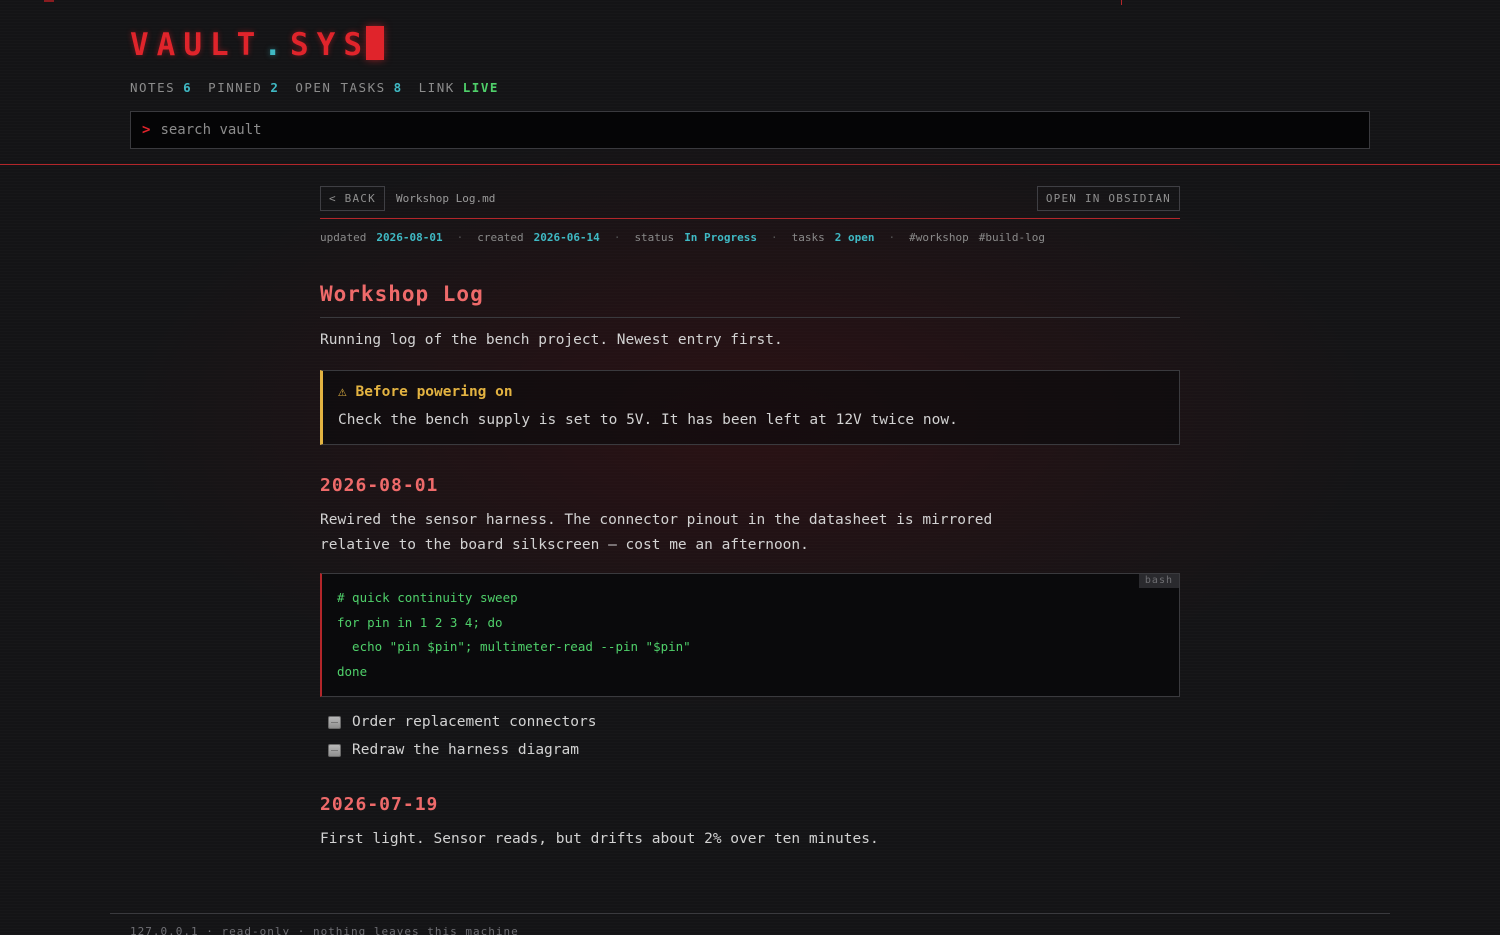 This screenshot has width=1500, height=935. Describe the element at coordinates (446, 198) in the screenshot. I see `note-filename: Workshop Log.md` at that location.